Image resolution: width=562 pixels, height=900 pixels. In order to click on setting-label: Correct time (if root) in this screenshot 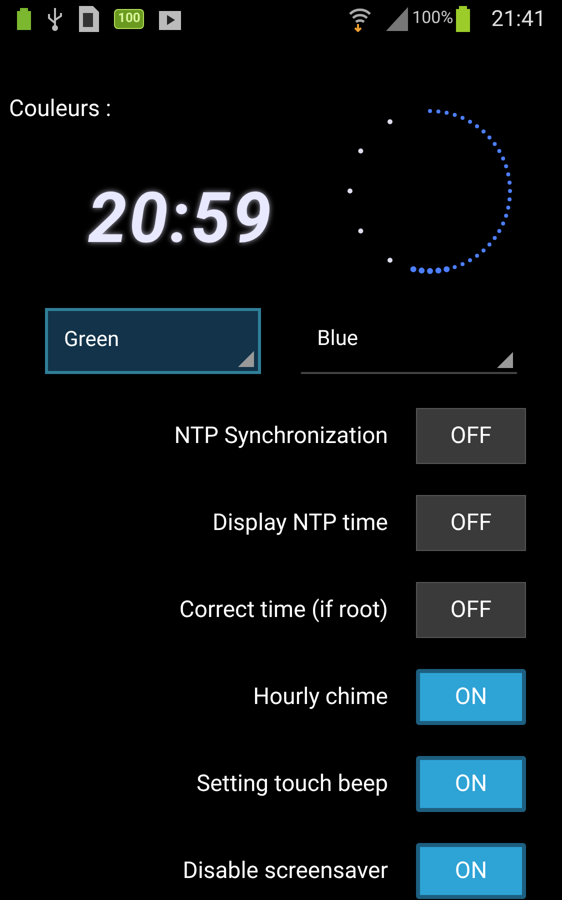, I will do `click(283, 609)`.